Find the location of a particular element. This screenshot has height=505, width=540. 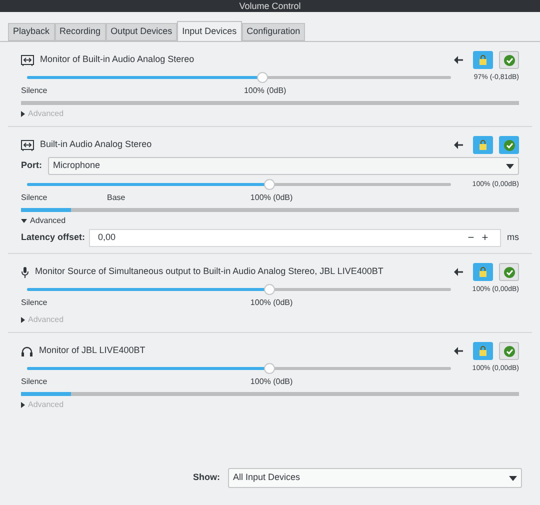

expanded-triangle-icon is located at coordinates (24, 221).